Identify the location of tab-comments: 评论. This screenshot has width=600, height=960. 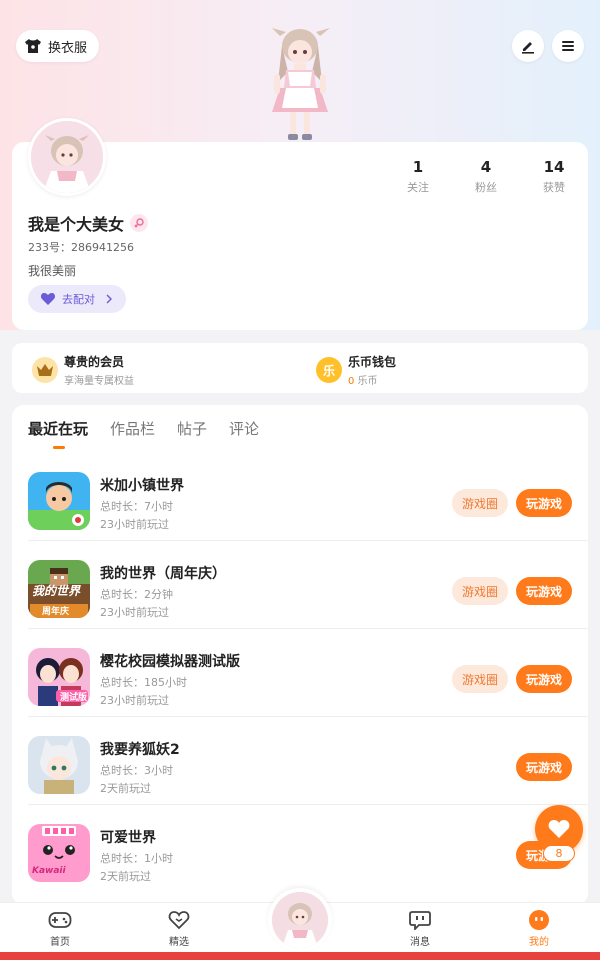
(244, 428).